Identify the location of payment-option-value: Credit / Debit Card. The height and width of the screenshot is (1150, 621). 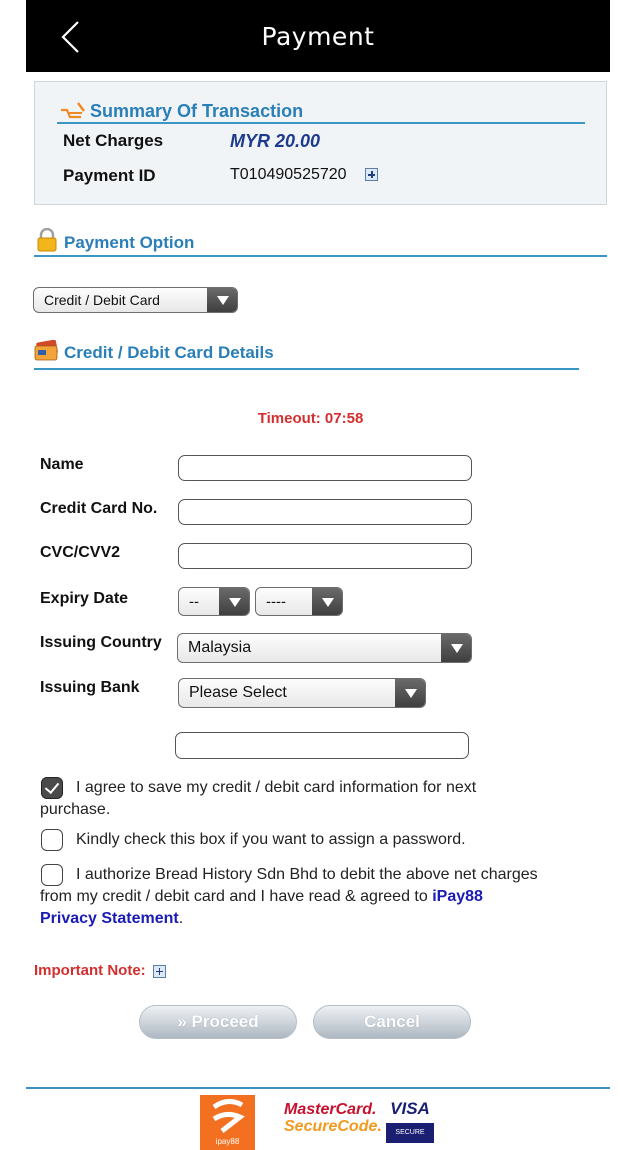
(102, 300).